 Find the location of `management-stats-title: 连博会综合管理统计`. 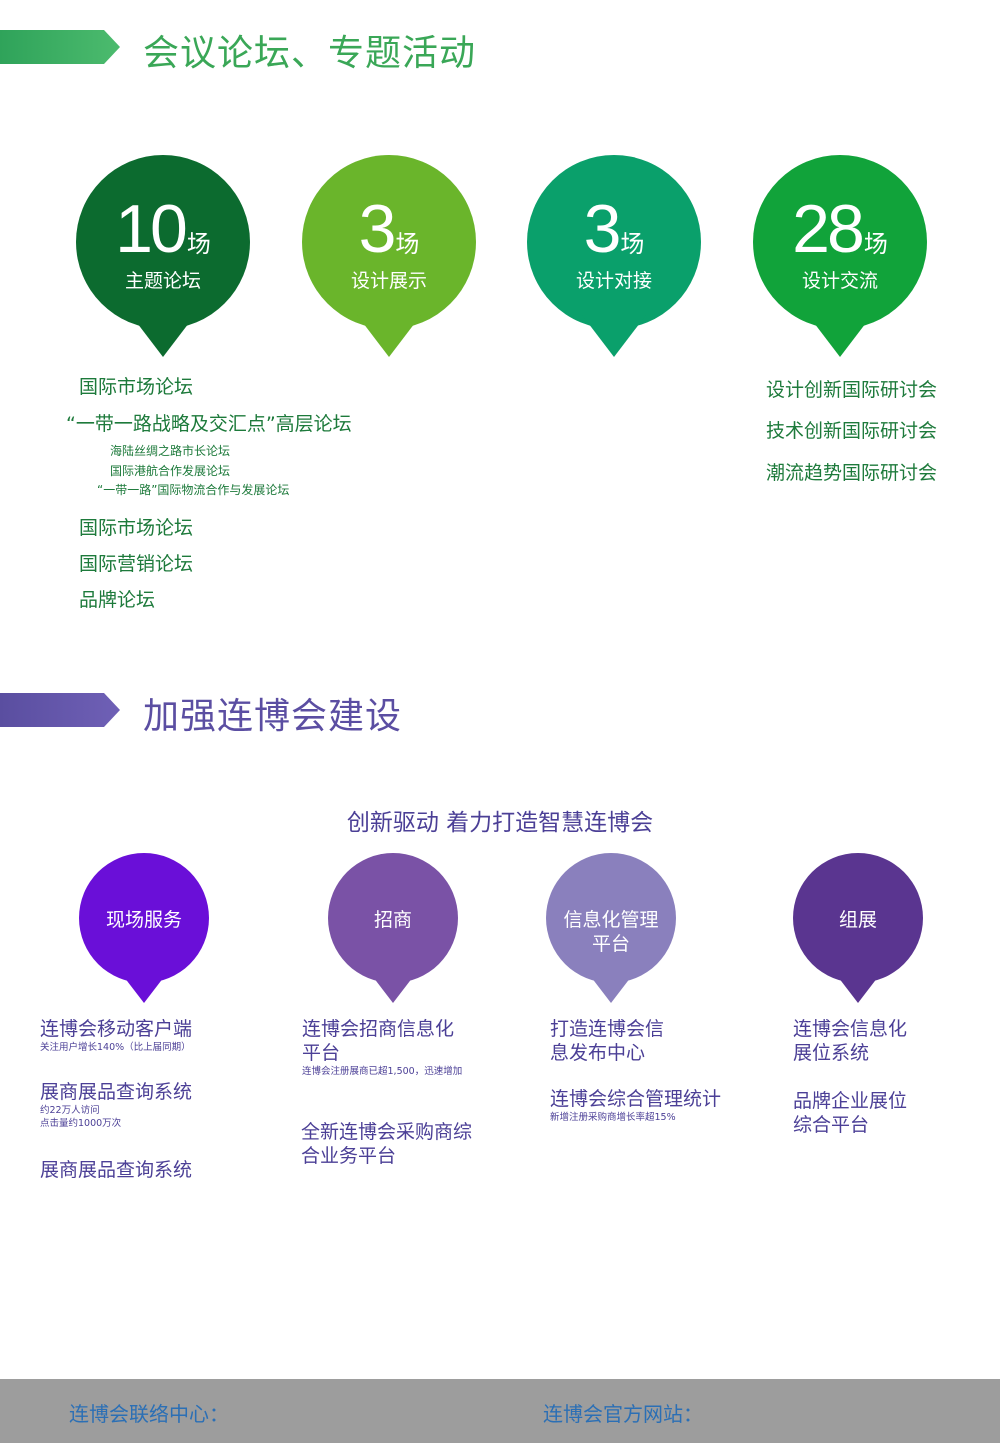

management-stats-title: 连博会综合管理统计 is located at coordinates (636, 1099).